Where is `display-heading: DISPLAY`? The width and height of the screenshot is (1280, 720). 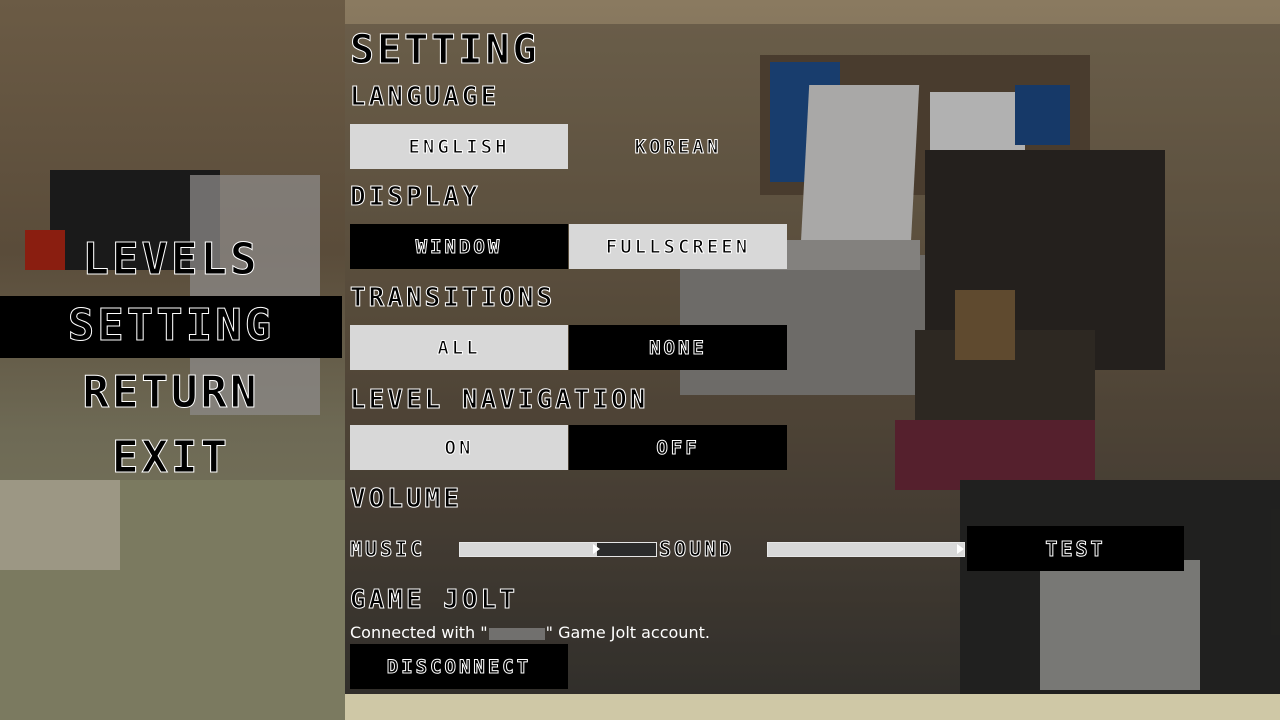
display-heading: DISPLAY is located at coordinates (415, 197).